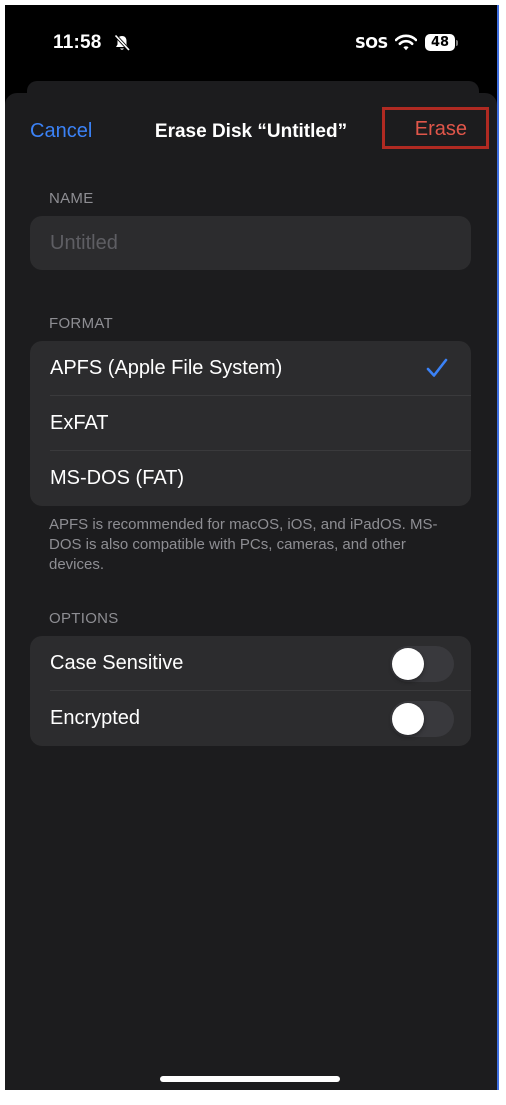 Image resolution: width=506 pixels, height=1105 pixels. What do you see at coordinates (250, 1079) in the screenshot?
I see `home-indicator` at bounding box center [250, 1079].